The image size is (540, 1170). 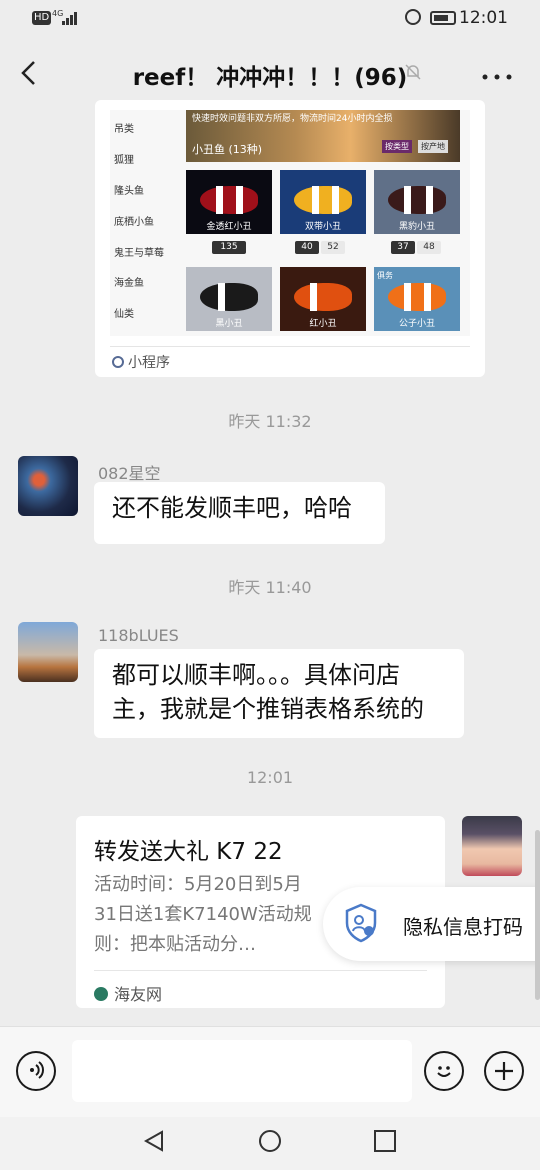 What do you see at coordinates (361, 923) in the screenshot?
I see `shield-icon` at bounding box center [361, 923].